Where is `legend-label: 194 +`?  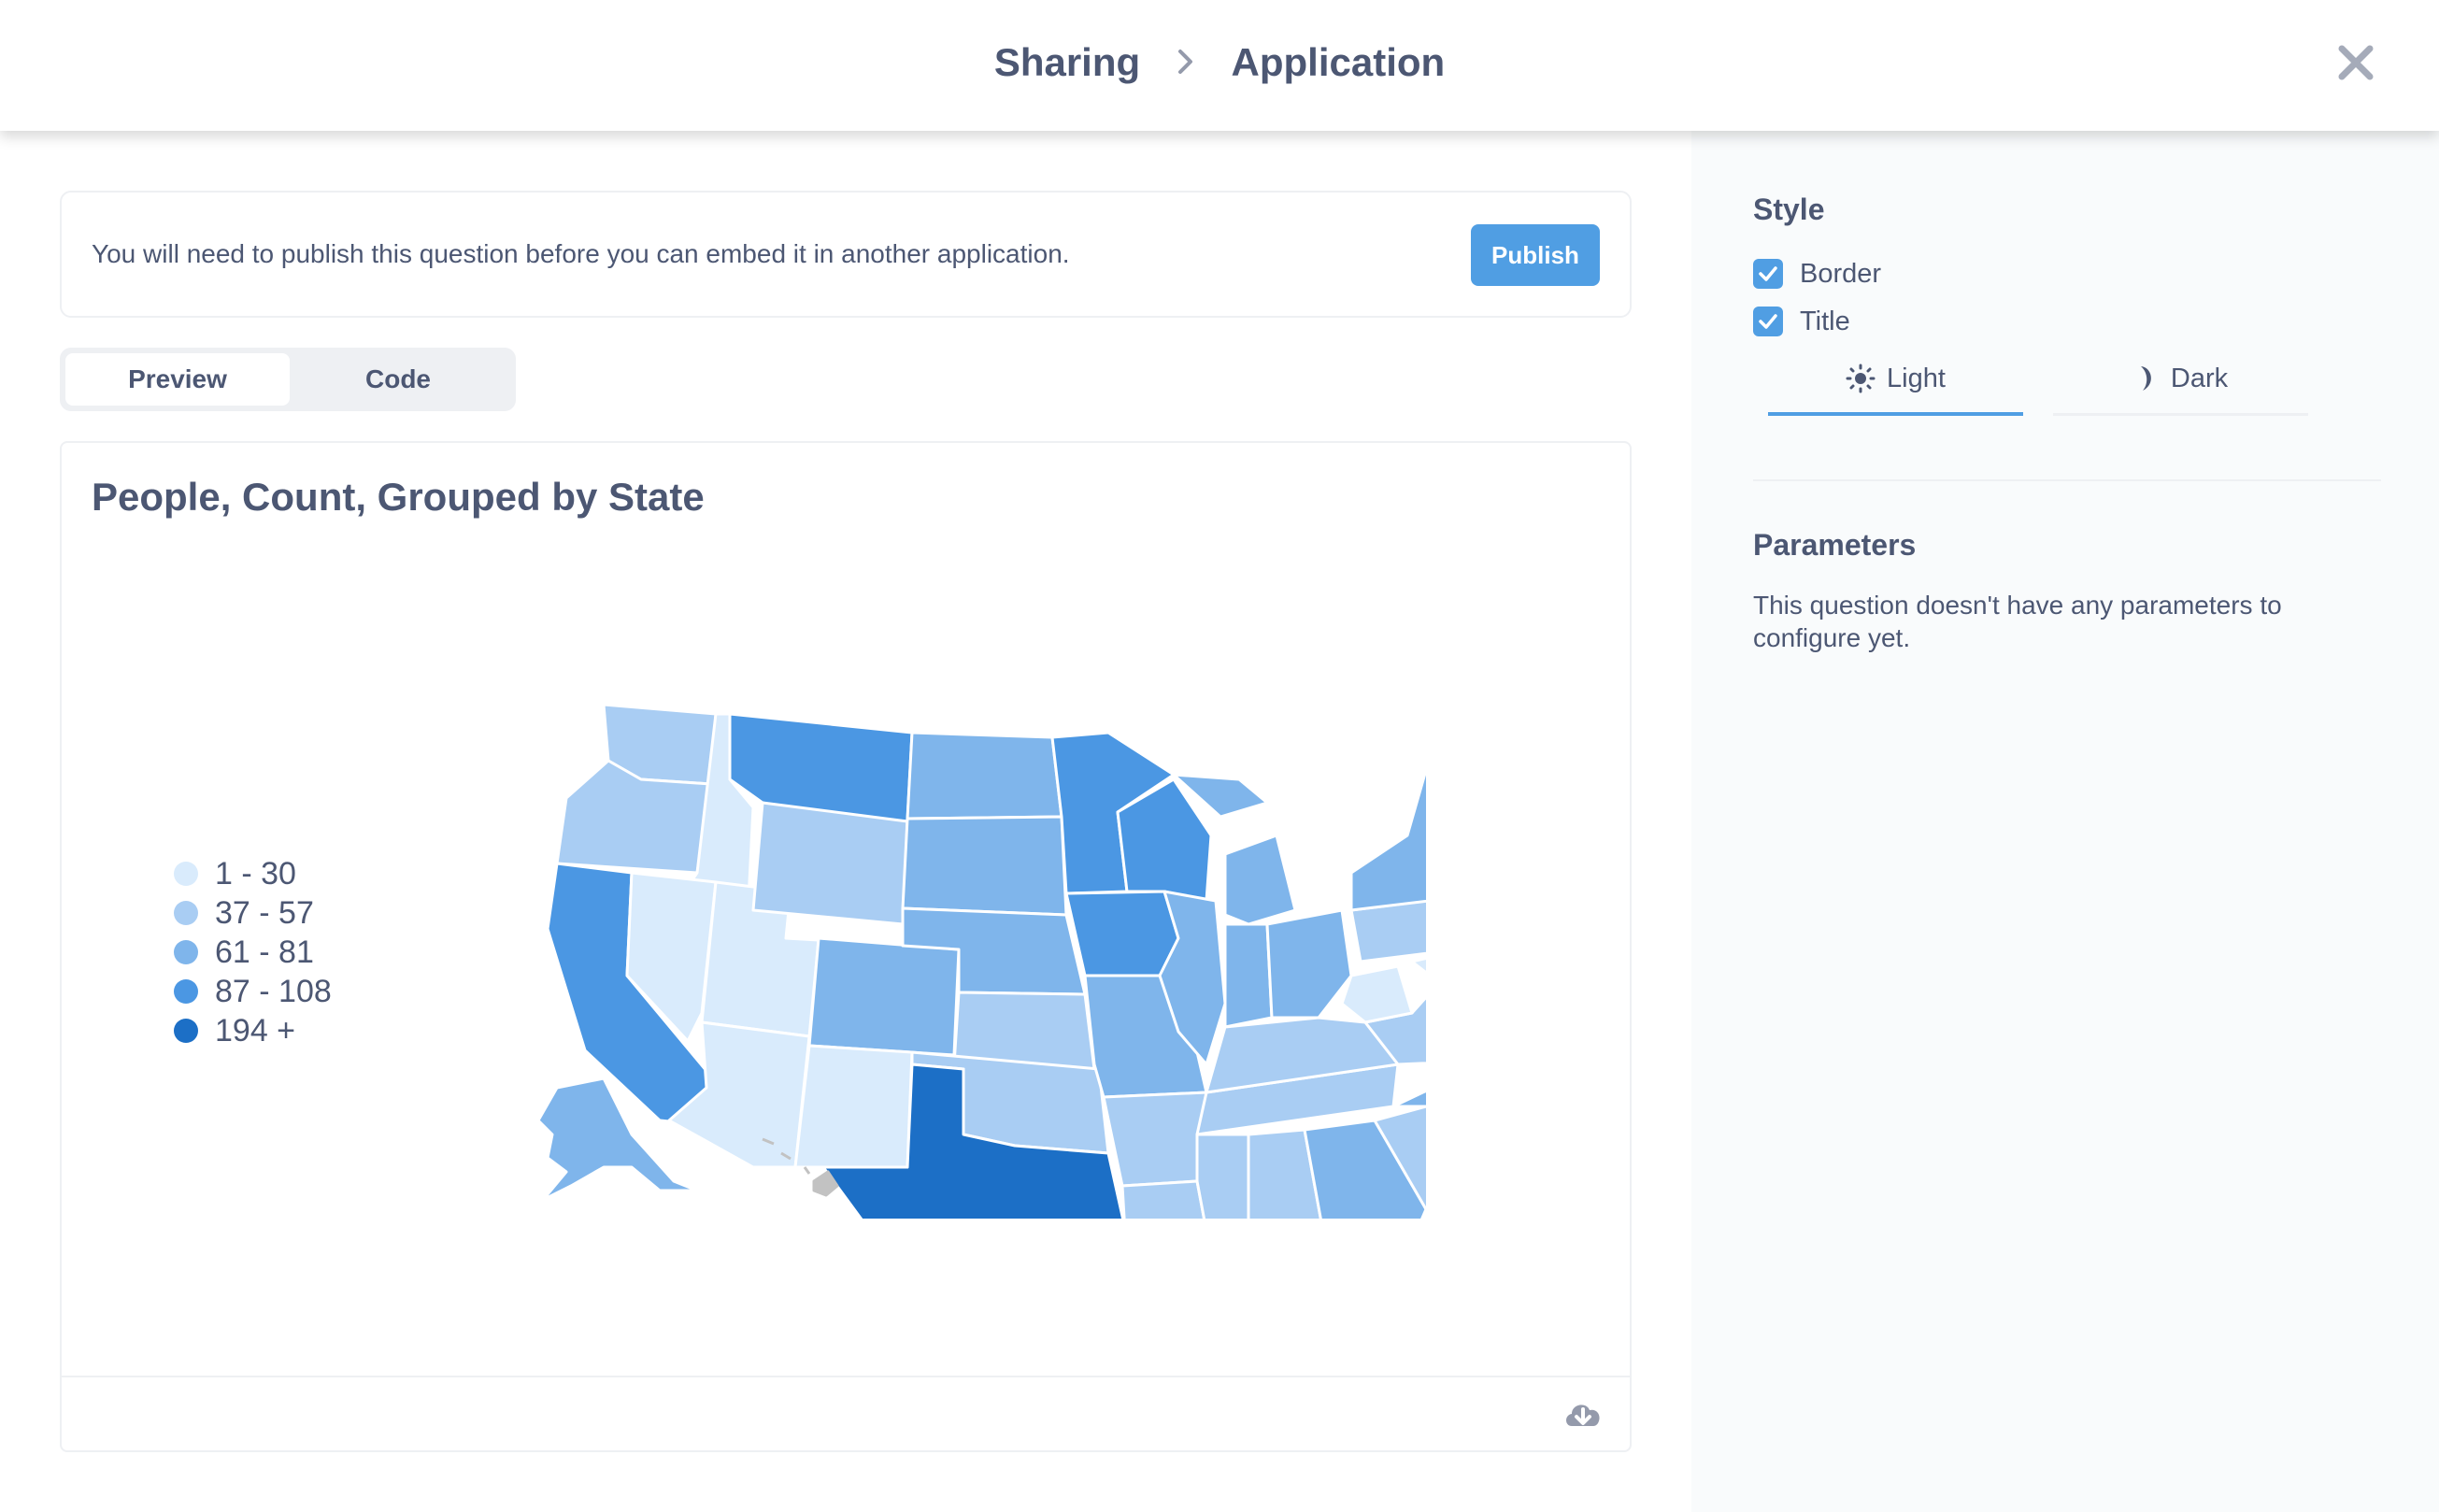
legend-label: 194 + is located at coordinates (255, 1030).